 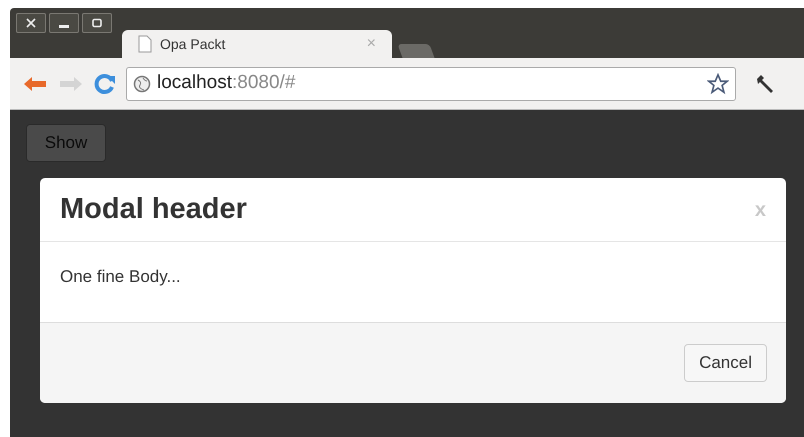 I want to click on url-text: localhost:8080/#, so click(x=226, y=83).